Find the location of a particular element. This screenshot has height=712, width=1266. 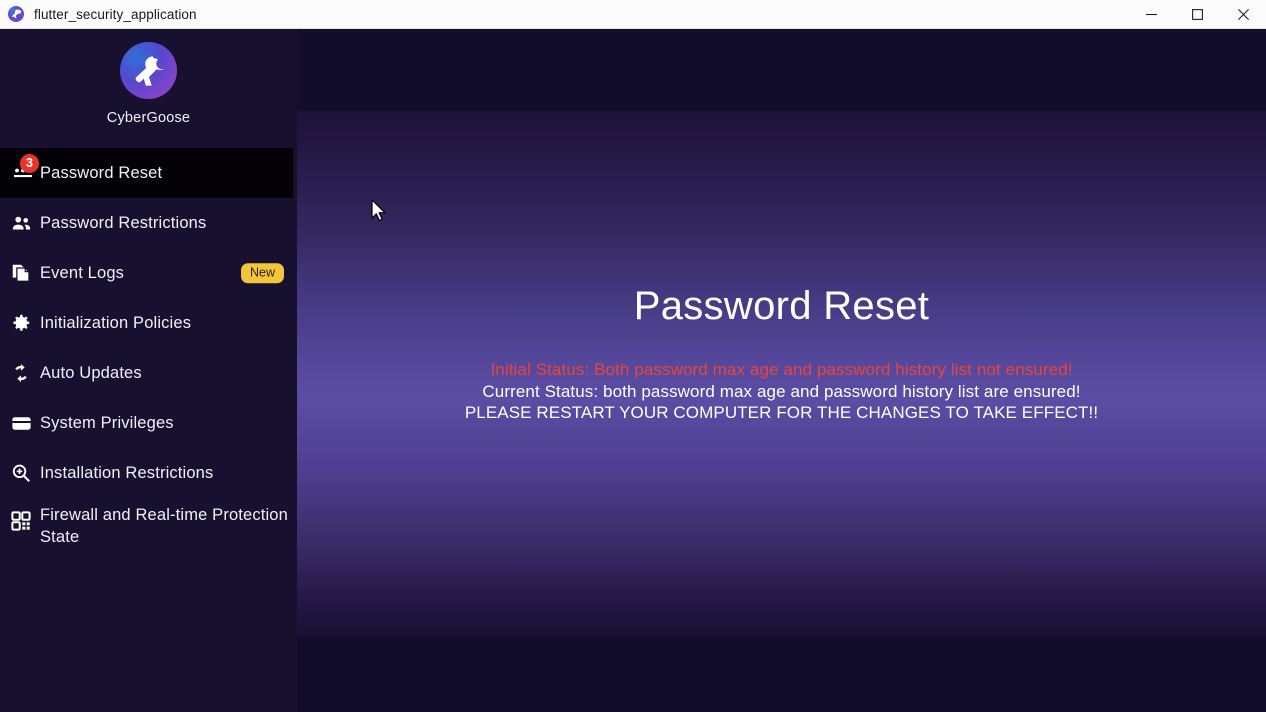

qr-blocks-icon is located at coordinates (25, 521).